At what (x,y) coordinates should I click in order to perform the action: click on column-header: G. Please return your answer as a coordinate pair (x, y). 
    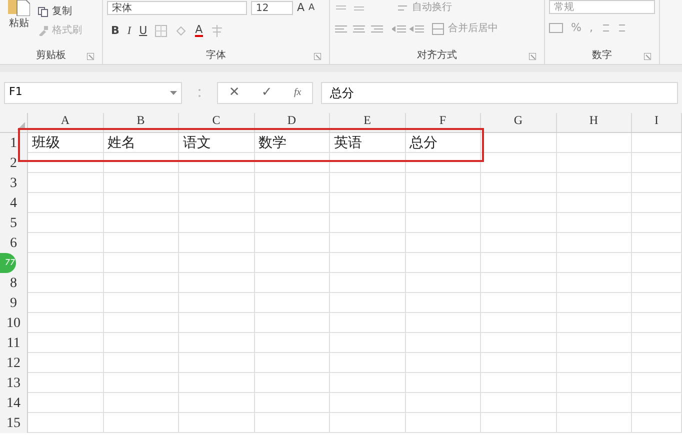
    Looking at the image, I should click on (518, 122).